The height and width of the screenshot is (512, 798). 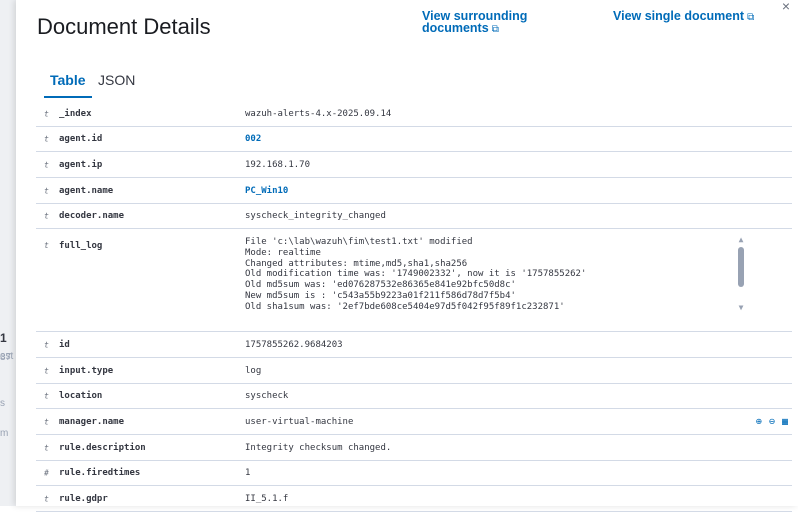 I want to click on table-row: t manager.name user-virtual-machine ⊕ ⊖ ▦, so click(x=414, y=422).